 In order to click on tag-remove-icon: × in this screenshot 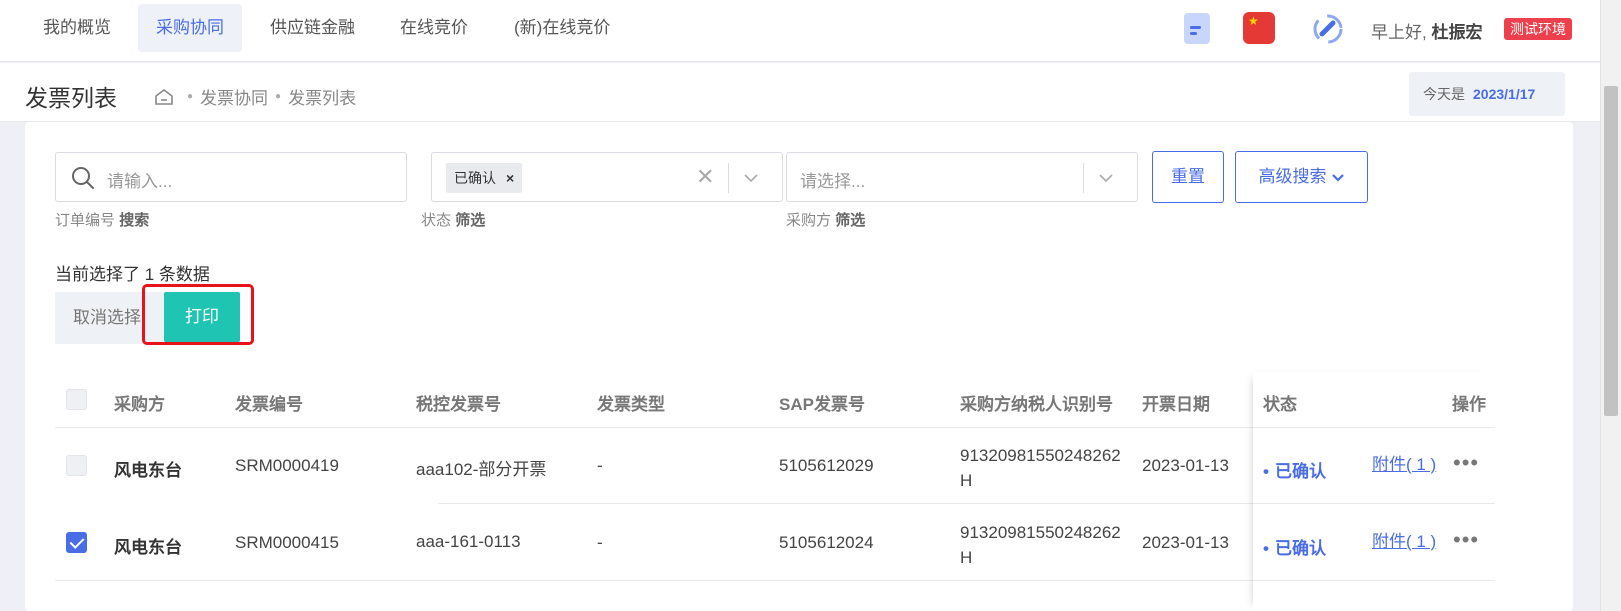, I will do `click(510, 178)`.